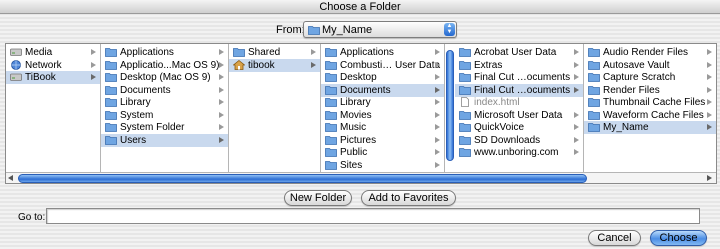 The image size is (720, 249). I want to click on scroll-right-icon, so click(709, 178).